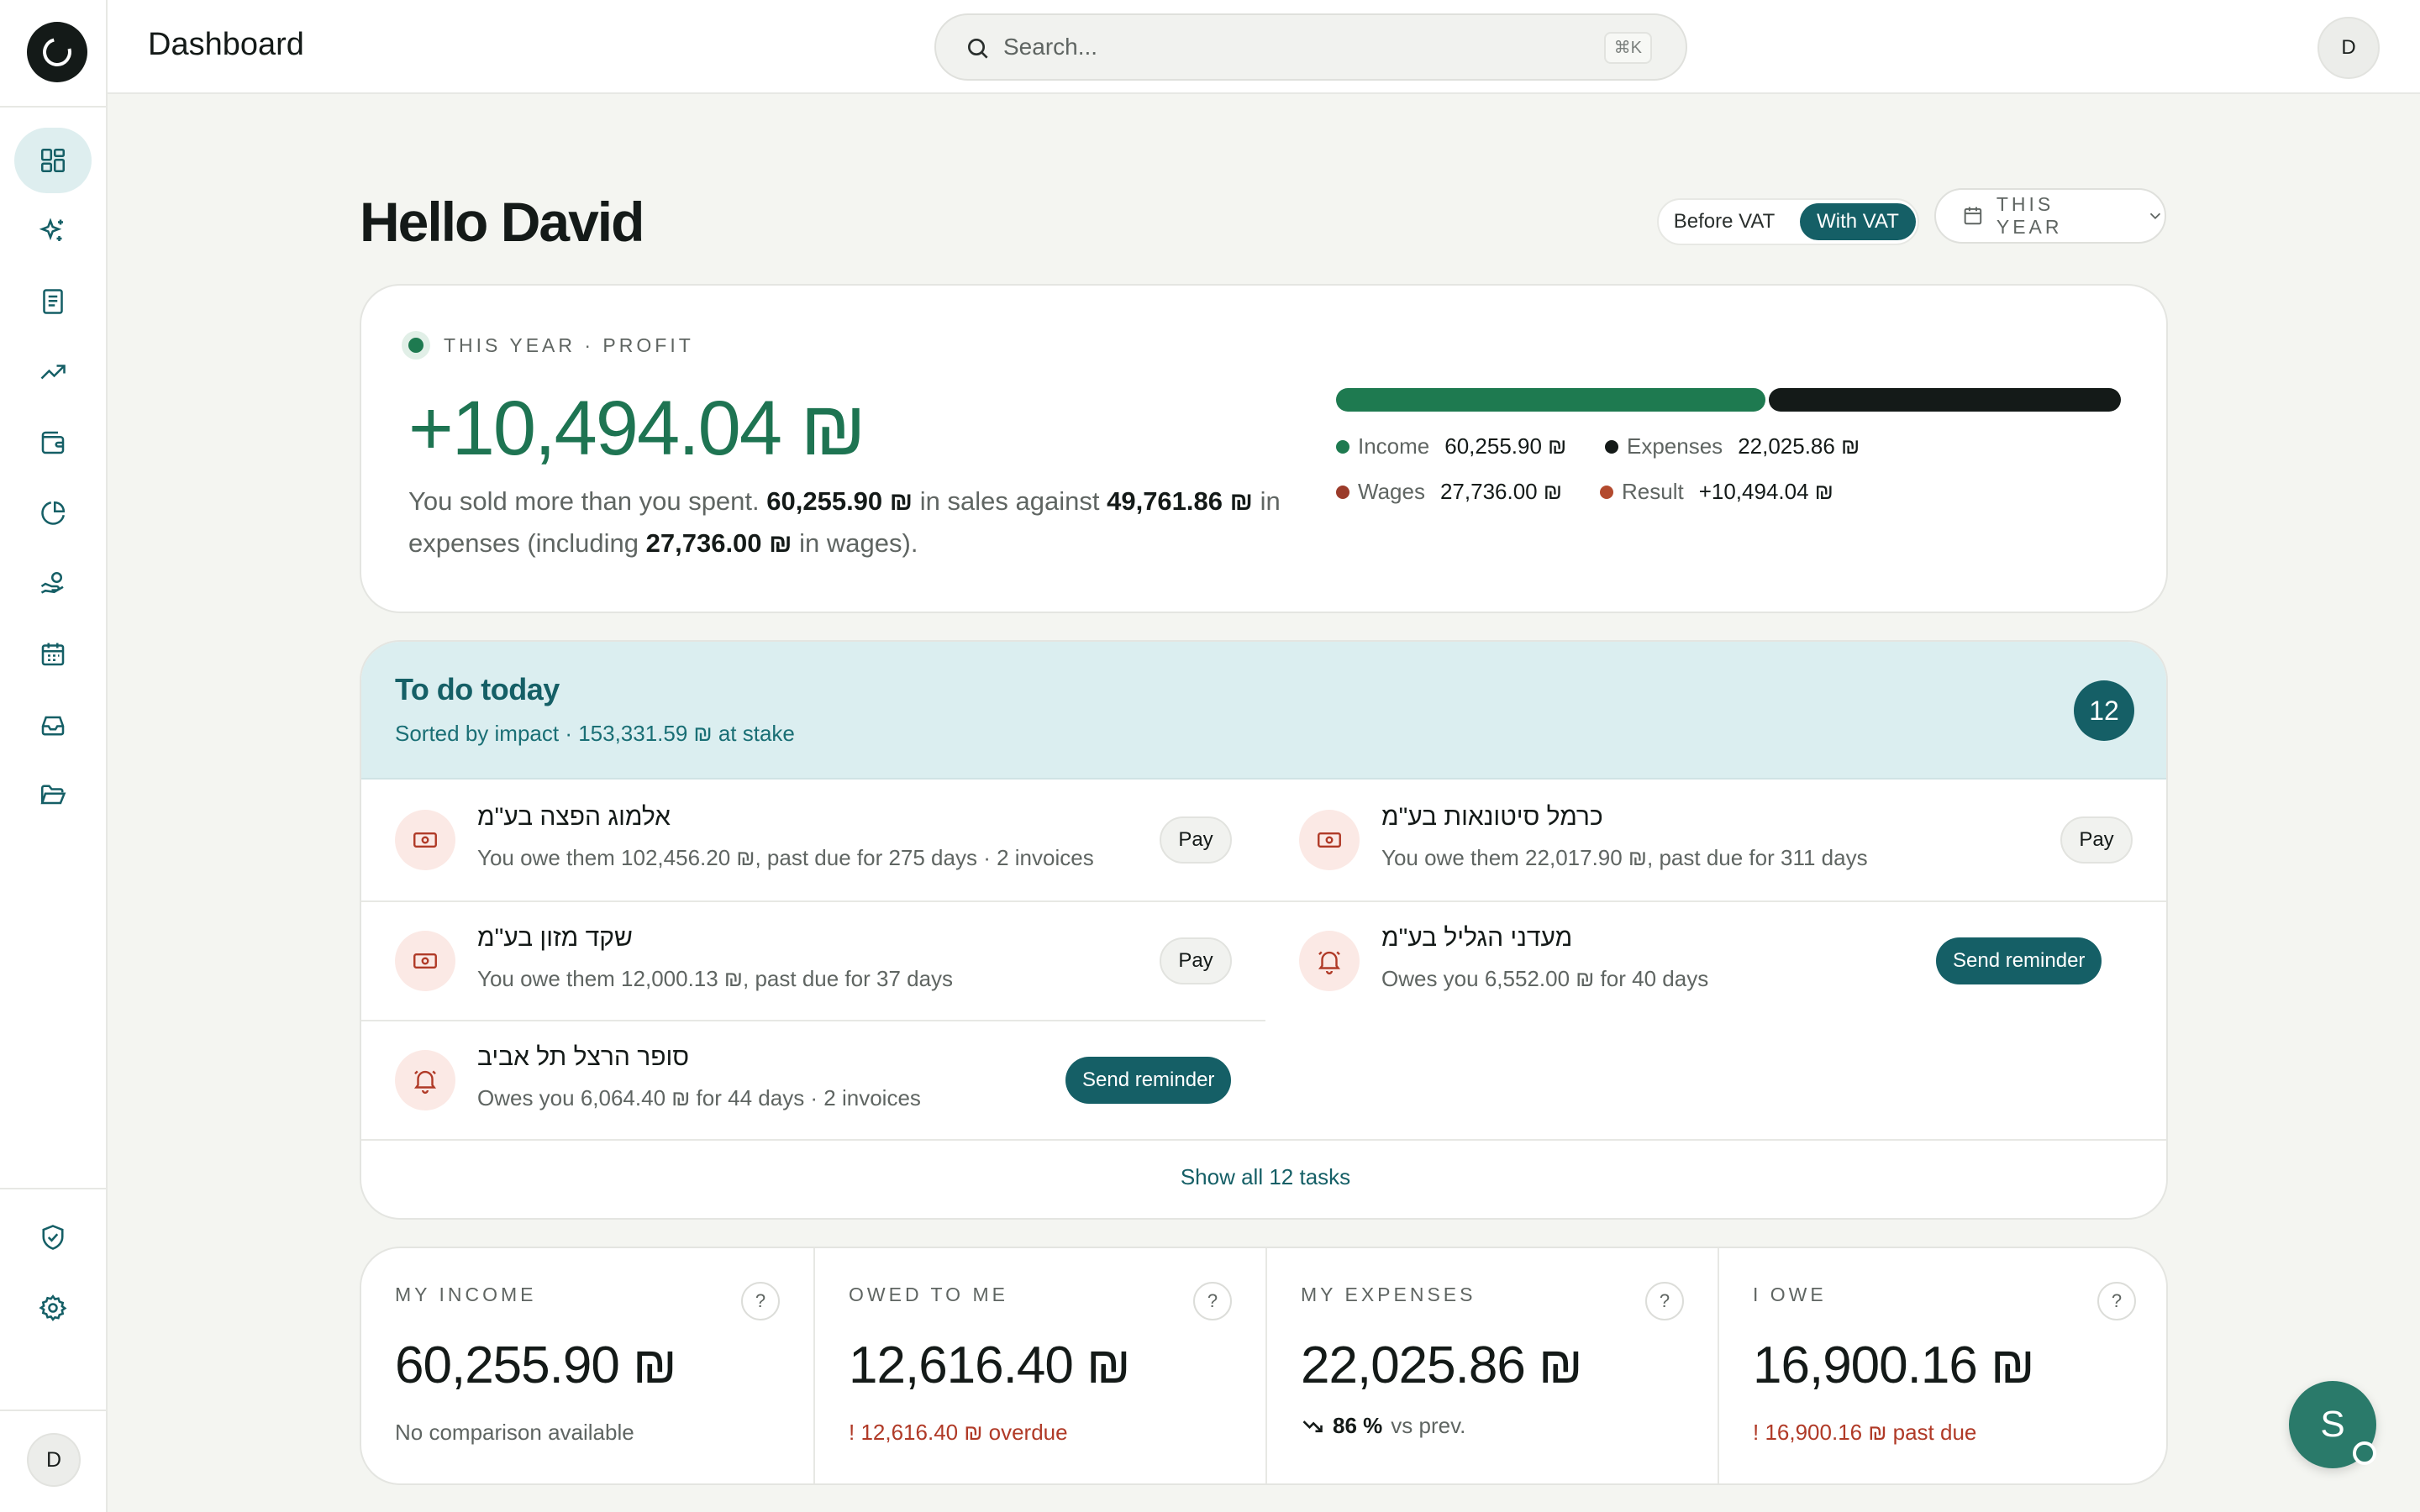 The image size is (2420, 1512). Describe the element at coordinates (1180, 501) in the screenshot. I see `profit-expenses-value: 49,761.86 ₪` at that location.